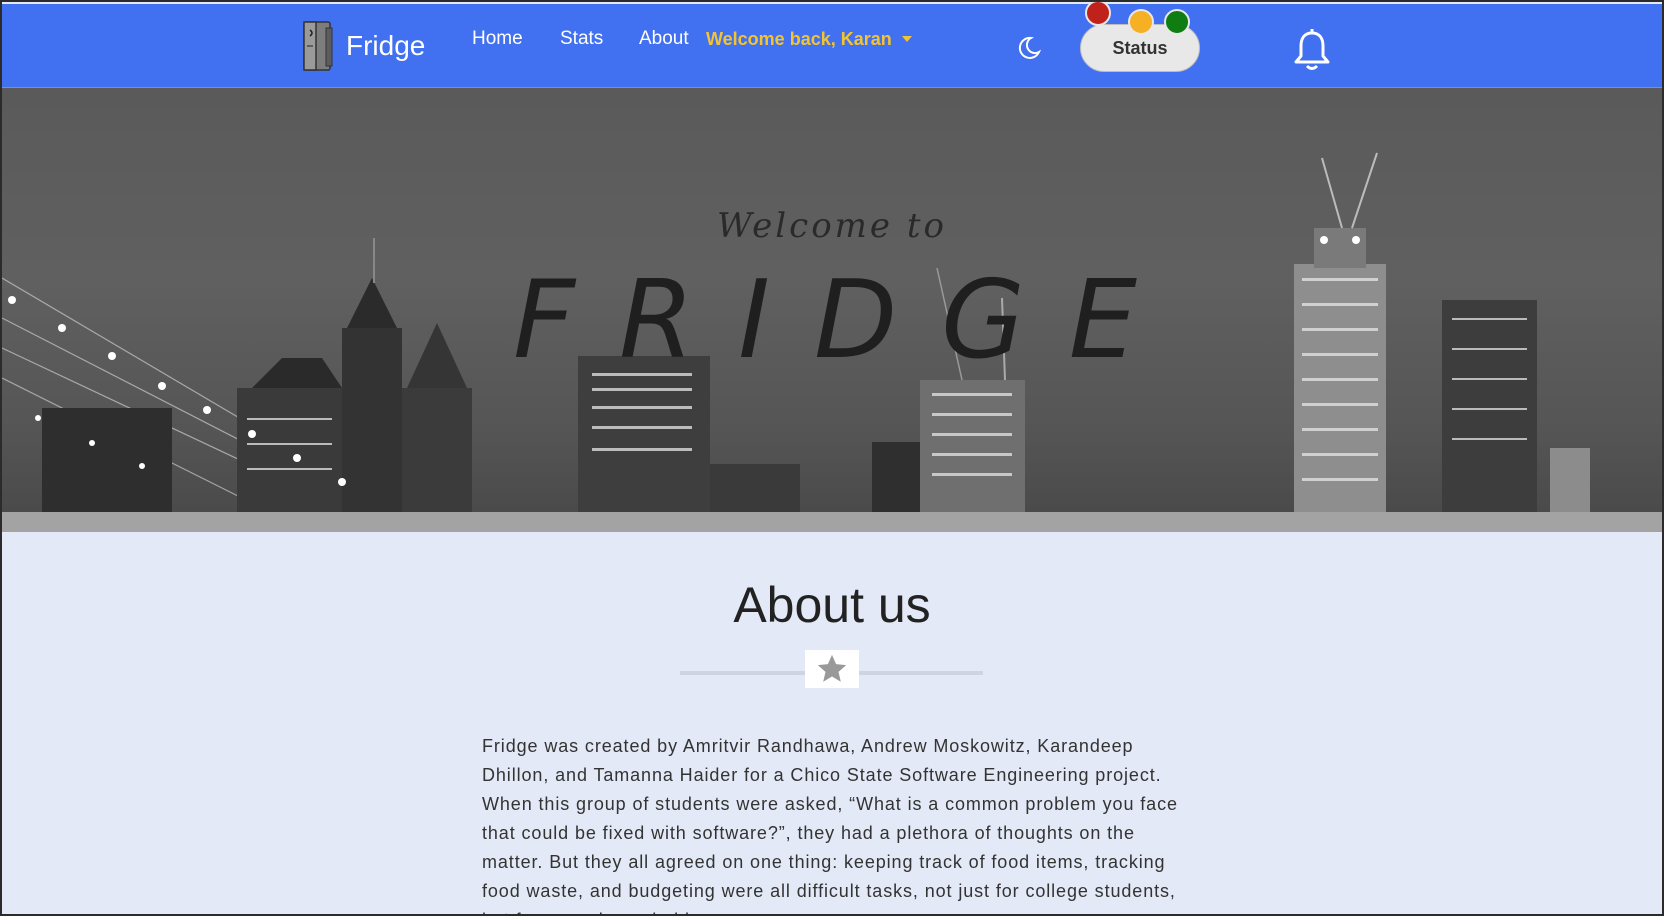  Describe the element at coordinates (318, 46) in the screenshot. I see `fridge-logo-icon` at that location.